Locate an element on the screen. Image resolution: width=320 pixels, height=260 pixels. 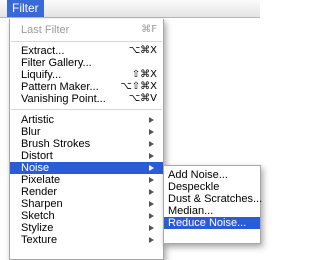
menu-item-shortcut: ⌥⌘V is located at coordinates (142, 98).